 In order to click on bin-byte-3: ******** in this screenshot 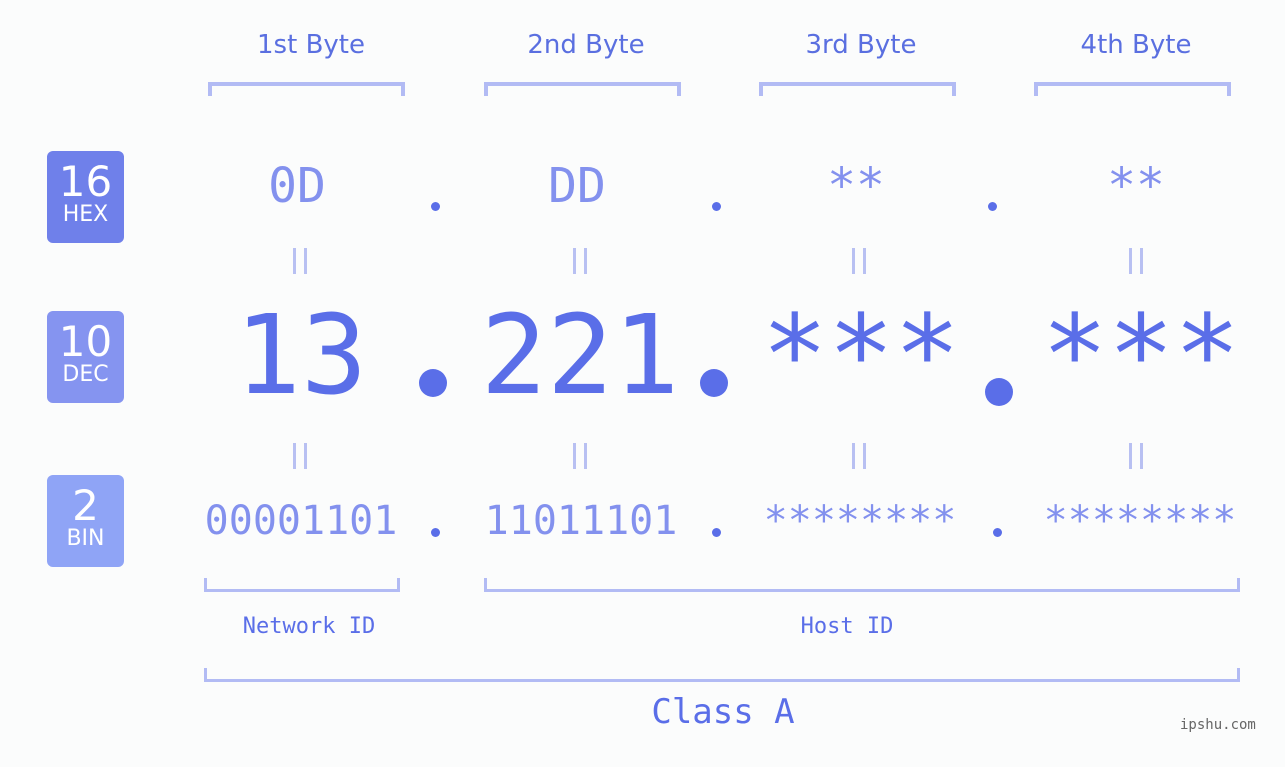, I will do `click(860, 521)`.